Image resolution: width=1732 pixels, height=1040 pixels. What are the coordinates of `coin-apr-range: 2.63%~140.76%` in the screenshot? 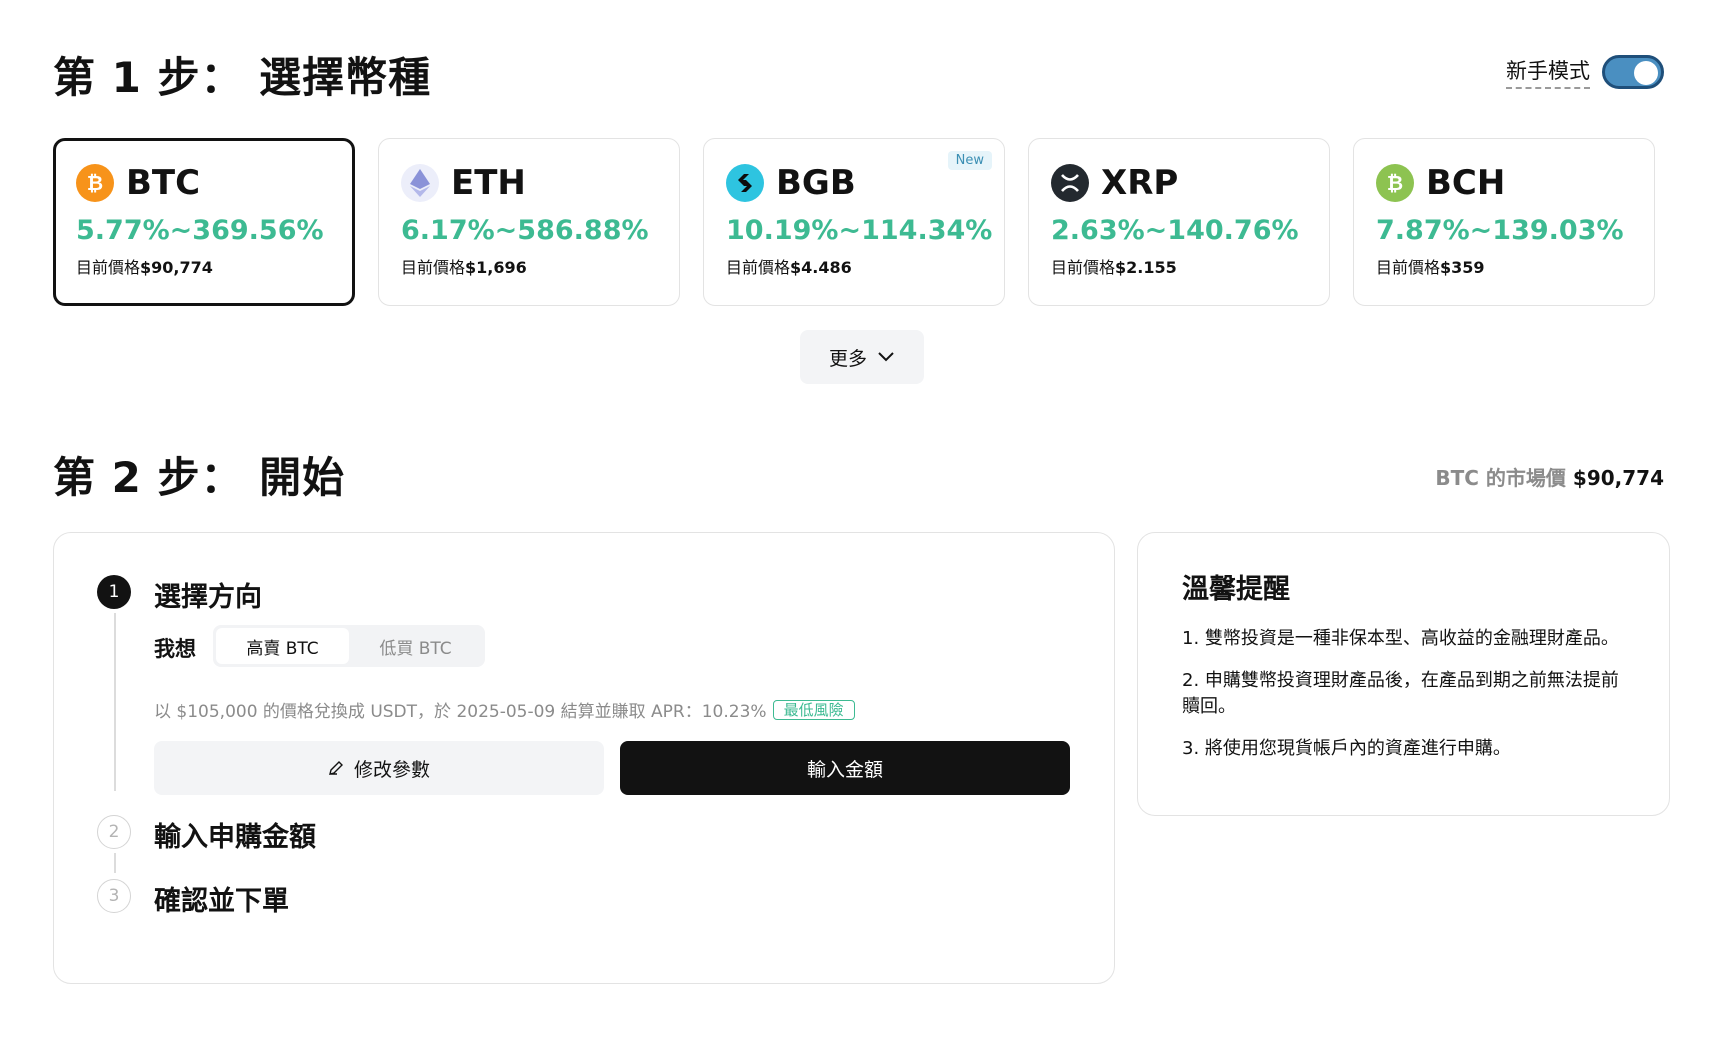 It's located at (1175, 230).